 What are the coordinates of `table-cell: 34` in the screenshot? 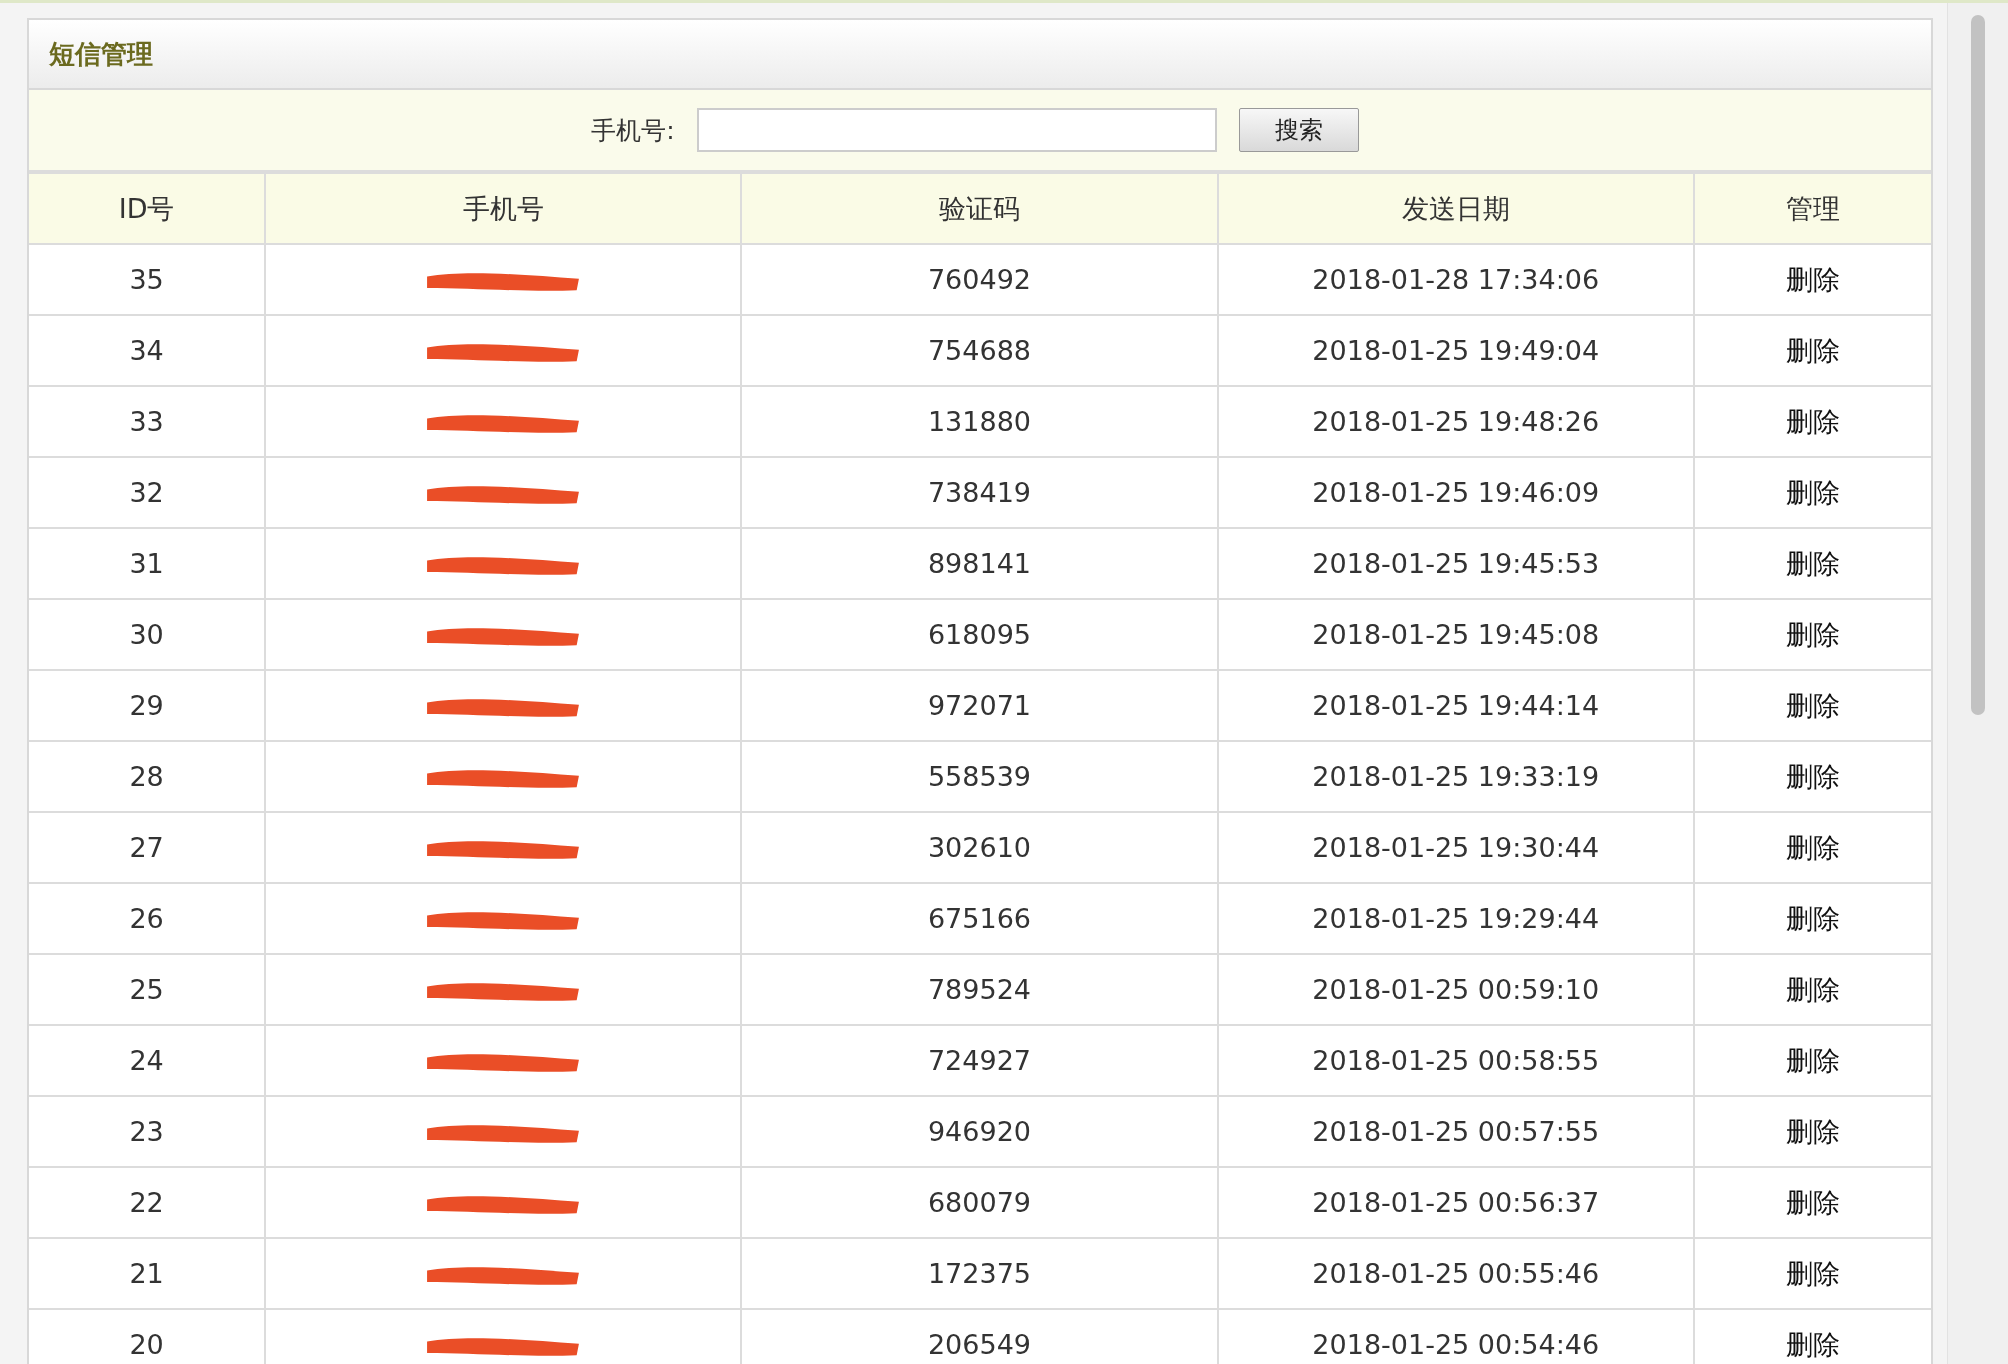 It's located at (147, 350).